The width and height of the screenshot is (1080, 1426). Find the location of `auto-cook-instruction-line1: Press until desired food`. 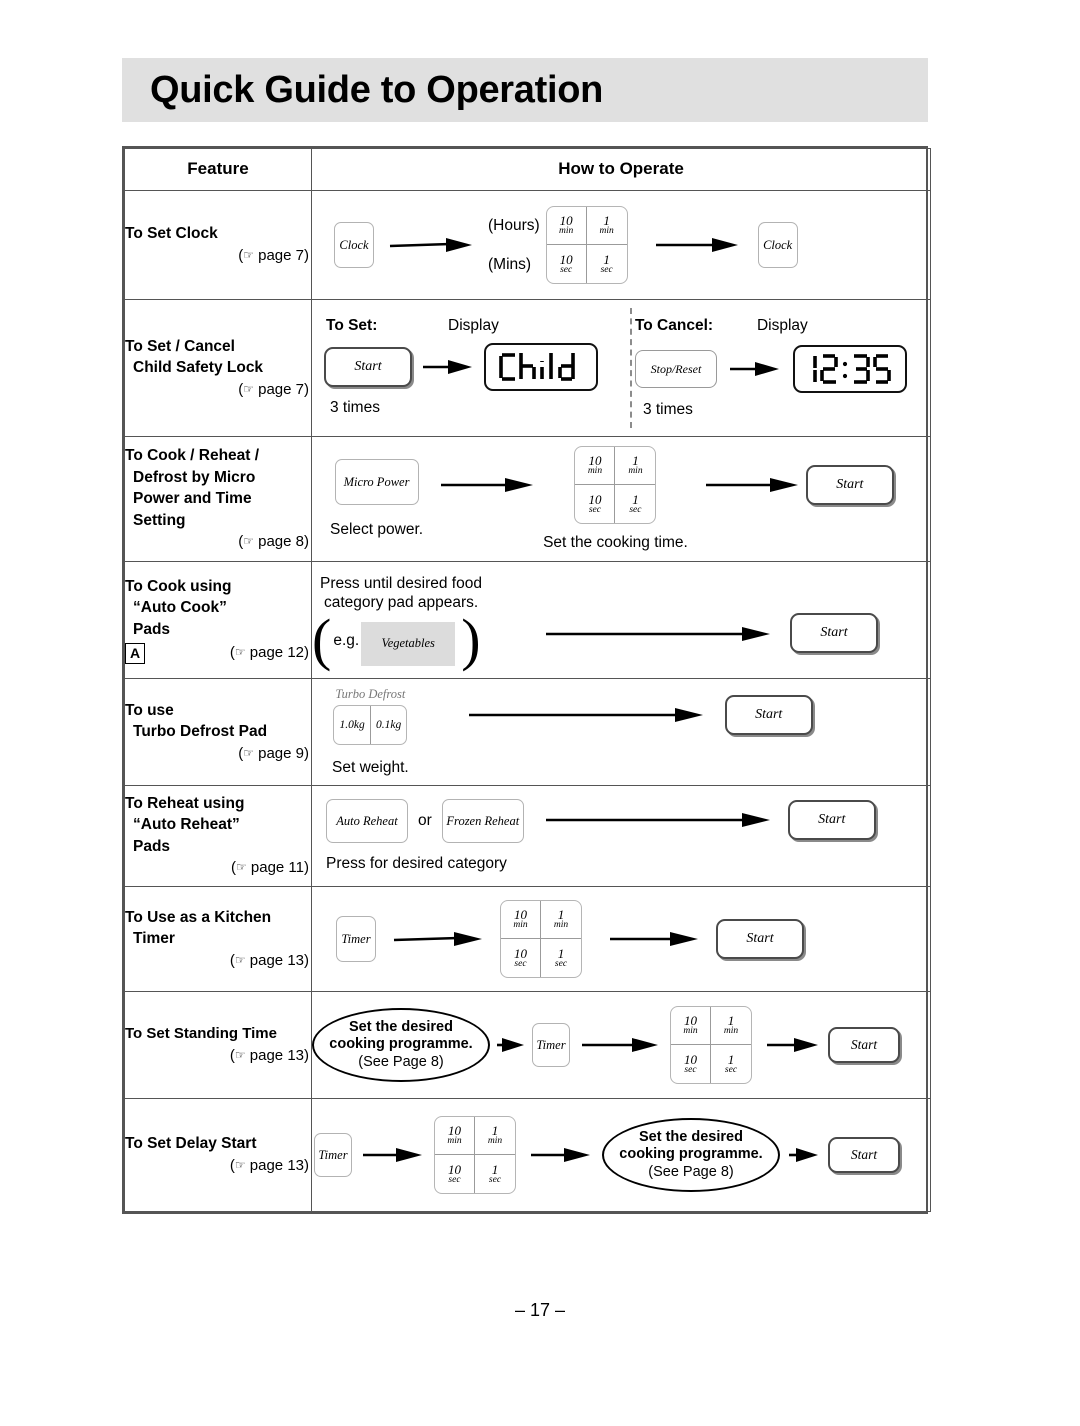

auto-cook-instruction-line1: Press until desired food is located at coordinates (401, 583).